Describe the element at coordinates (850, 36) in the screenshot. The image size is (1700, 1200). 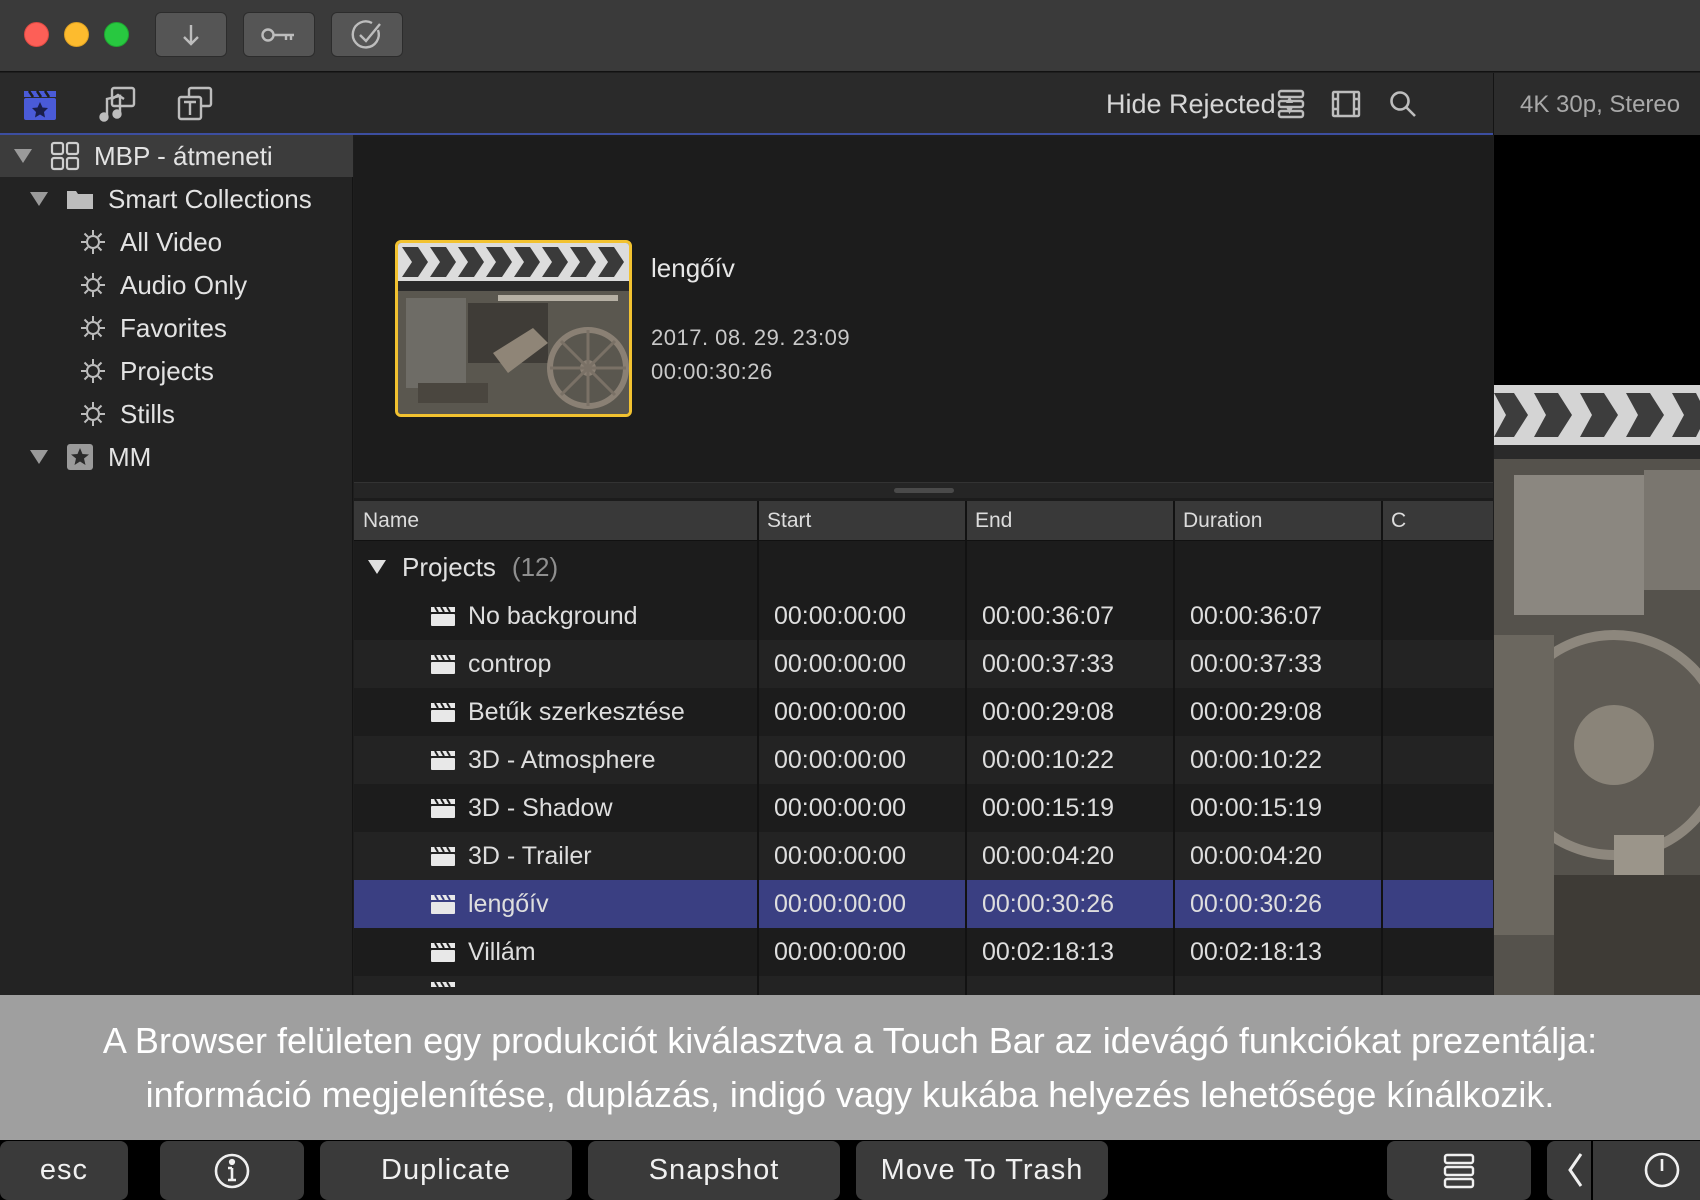
I see `title-bar` at that location.